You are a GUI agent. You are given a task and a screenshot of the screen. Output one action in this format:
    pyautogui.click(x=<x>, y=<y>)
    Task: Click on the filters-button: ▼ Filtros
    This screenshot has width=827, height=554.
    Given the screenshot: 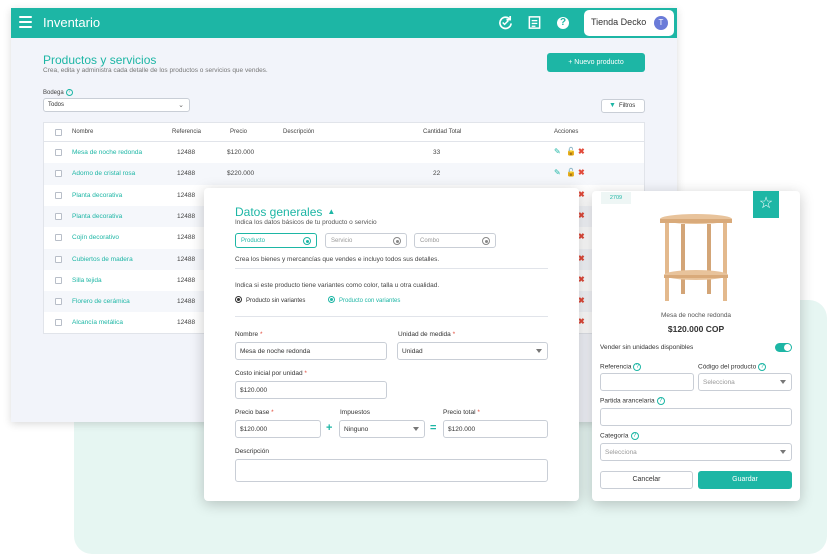 What is the action you would take?
    pyautogui.click(x=623, y=106)
    